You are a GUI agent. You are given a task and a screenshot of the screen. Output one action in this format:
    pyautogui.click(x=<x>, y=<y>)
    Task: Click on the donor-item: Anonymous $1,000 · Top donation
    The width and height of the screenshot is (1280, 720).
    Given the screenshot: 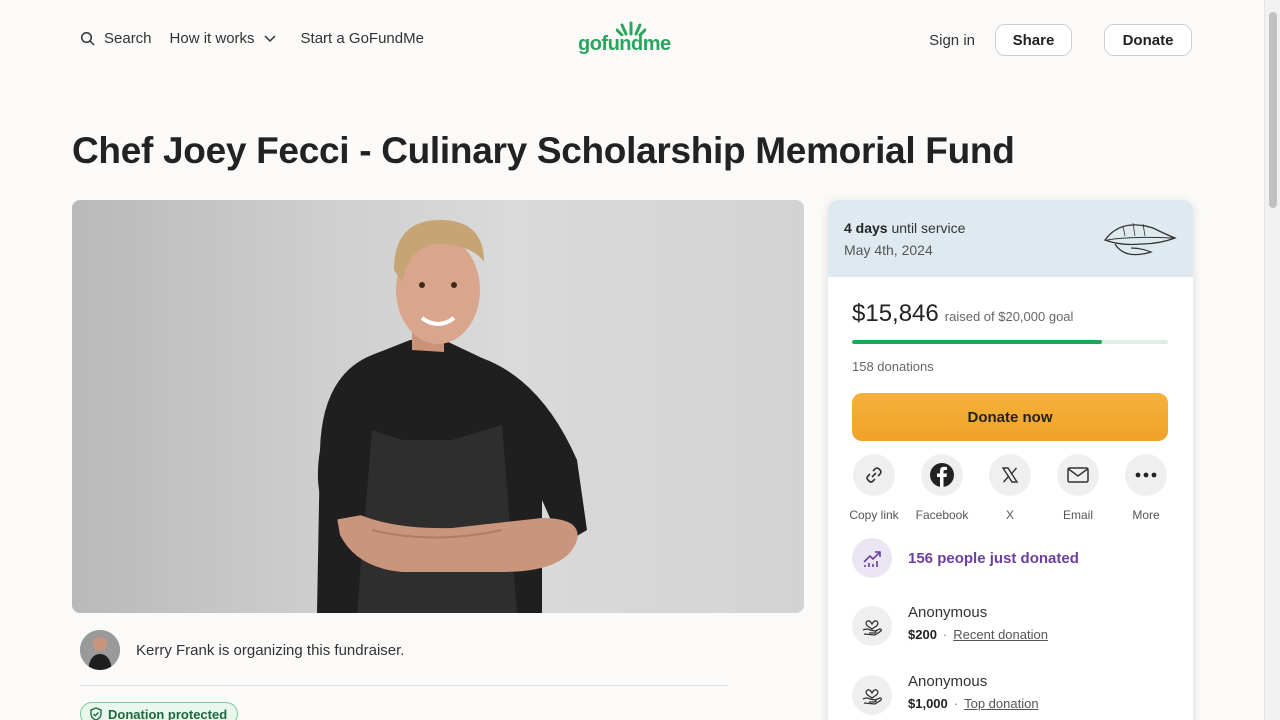 What is the action you would take?
    pyautogui.click(x=945, y=694)
    